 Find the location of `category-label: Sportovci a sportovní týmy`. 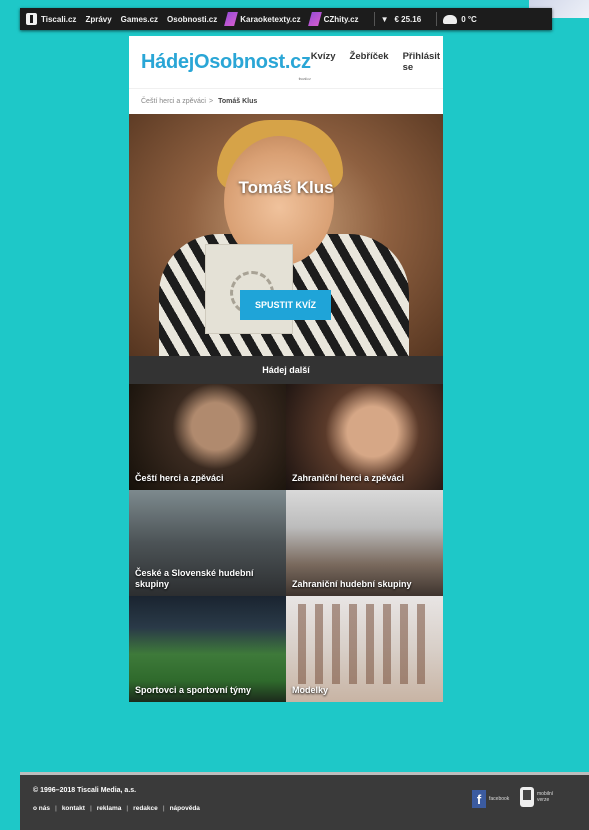

category-label: Sportovci a sportovní týmy is located at coordinates (193, 690).